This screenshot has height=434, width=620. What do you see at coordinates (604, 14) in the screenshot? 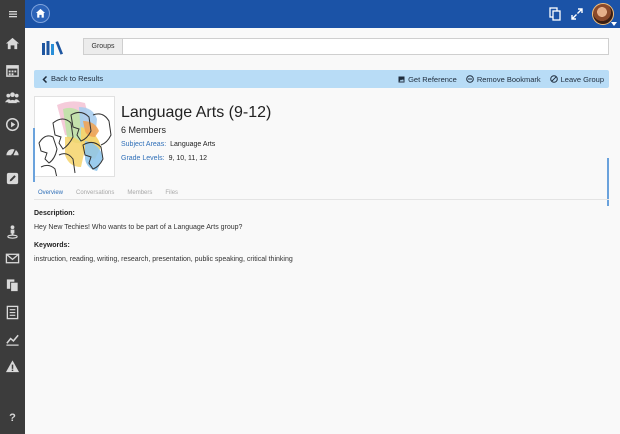
I see `user-avatar` at bounding box center [604, 14].